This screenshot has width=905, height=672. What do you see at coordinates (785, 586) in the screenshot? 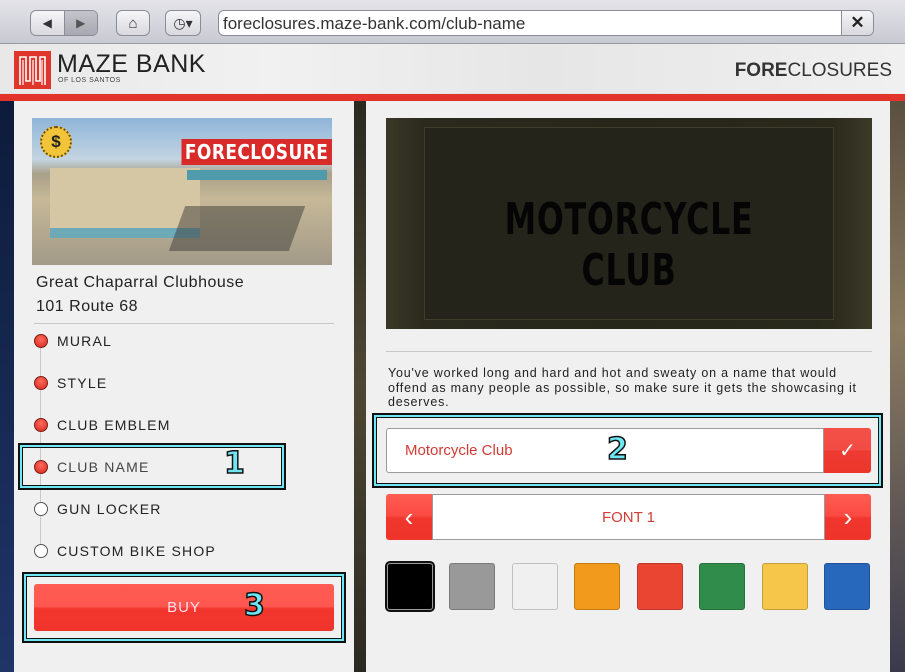
I see `color-swatch-yellow` at bounding box center [785, 586].